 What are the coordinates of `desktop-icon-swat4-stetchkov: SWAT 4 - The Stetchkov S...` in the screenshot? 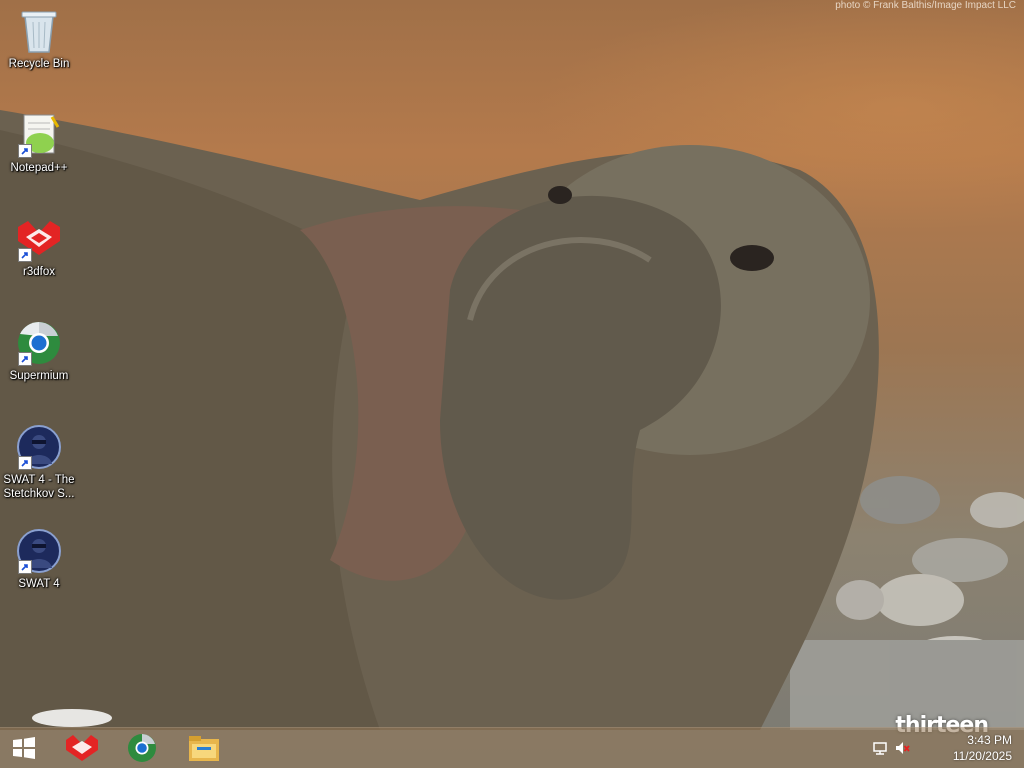 It's located at (39, 462).